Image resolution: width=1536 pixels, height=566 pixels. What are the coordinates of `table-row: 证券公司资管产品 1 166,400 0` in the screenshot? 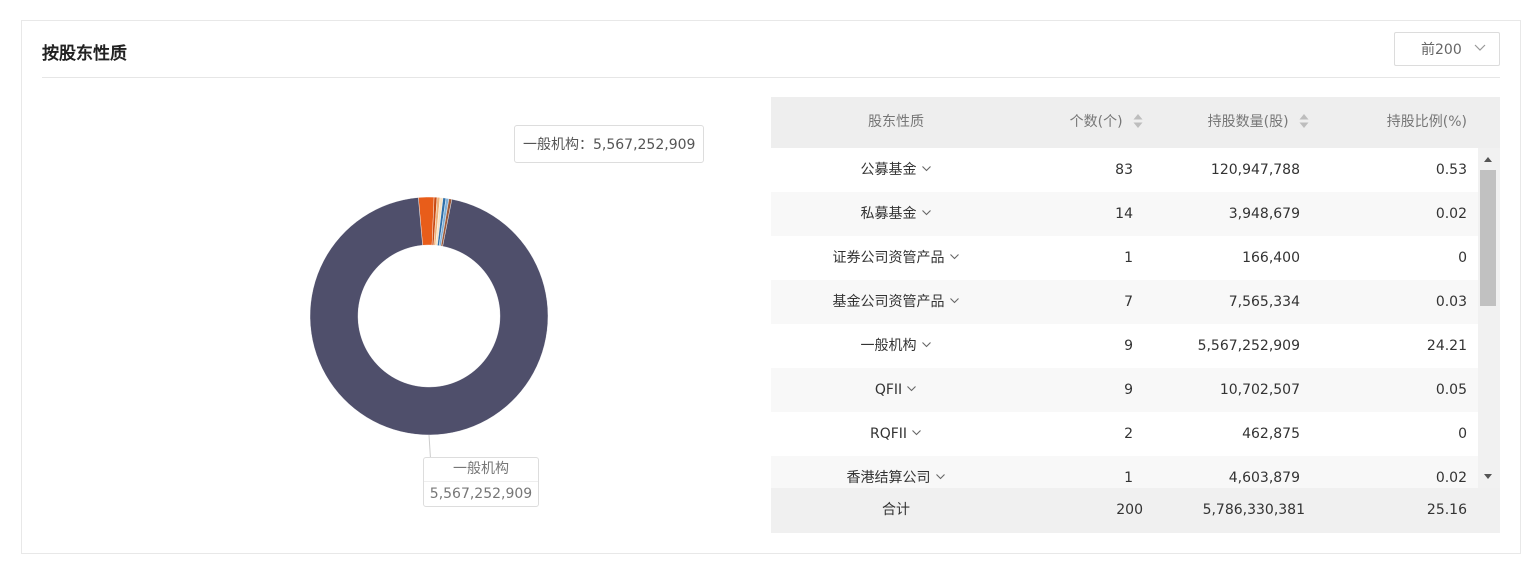 It's located at (1124, 258).